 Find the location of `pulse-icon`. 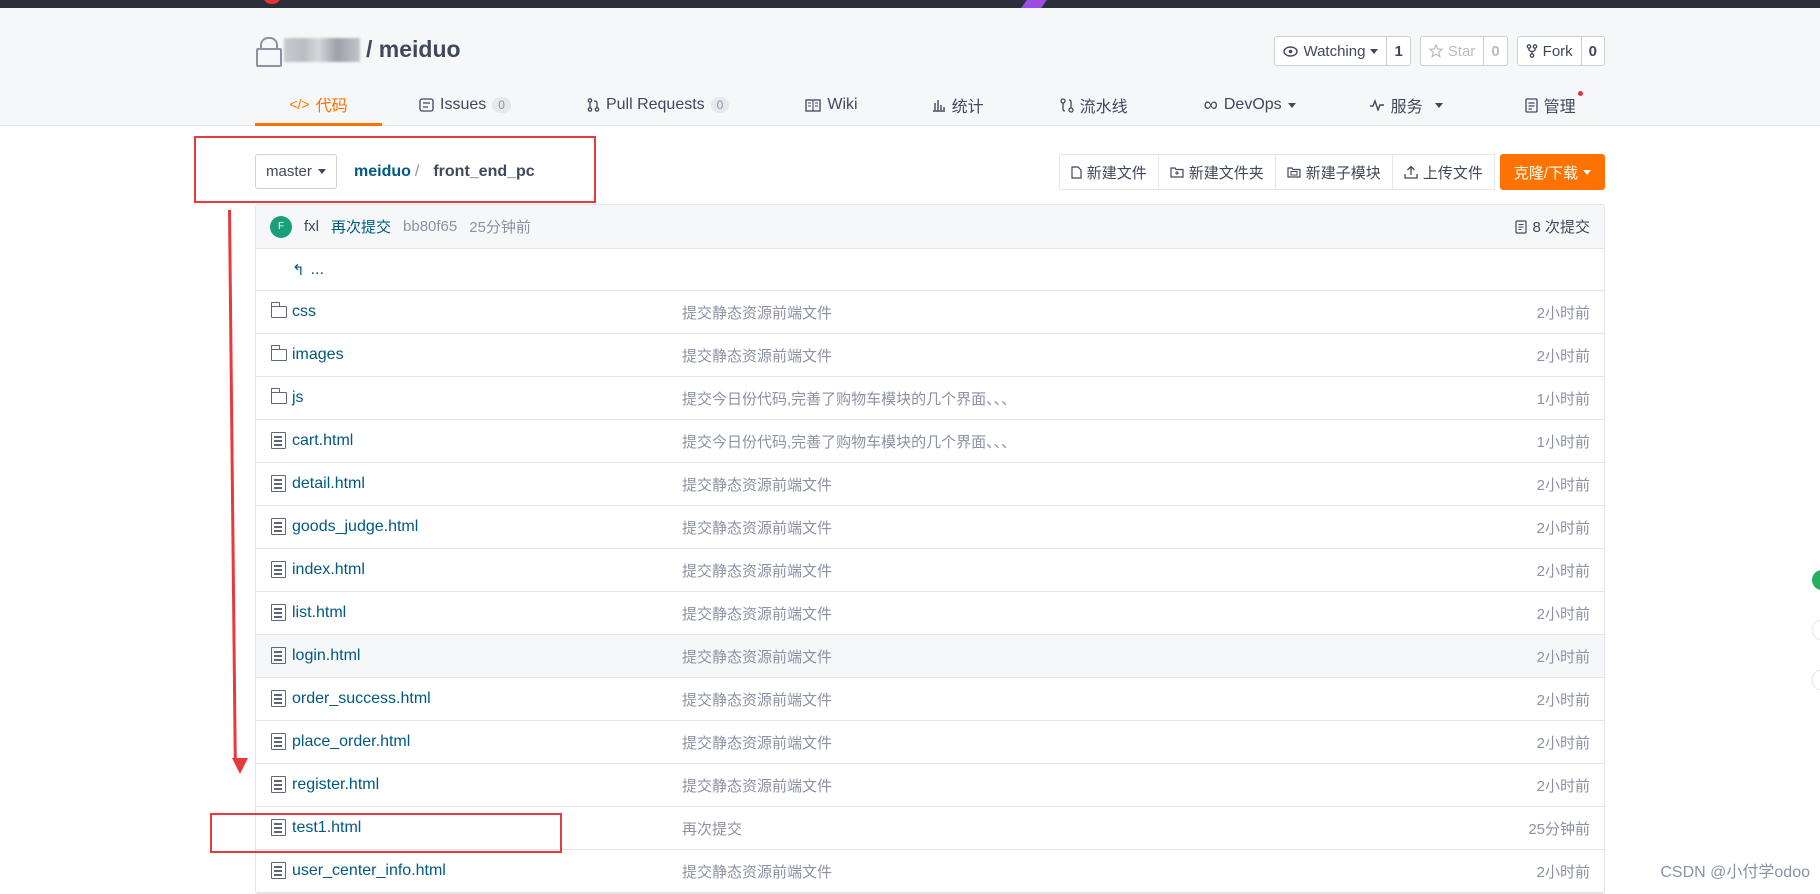

pulse-icon is located at coordinates (1377, 105).